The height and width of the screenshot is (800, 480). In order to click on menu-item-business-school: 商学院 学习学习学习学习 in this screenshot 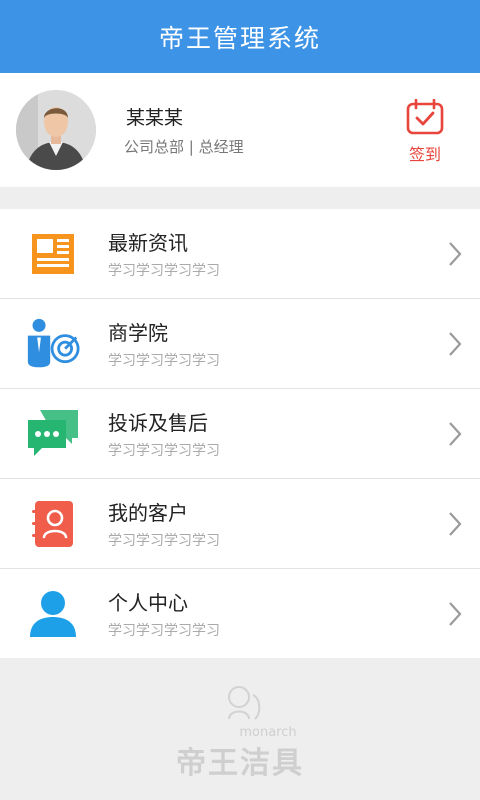, I will do `click(240, 344)`.